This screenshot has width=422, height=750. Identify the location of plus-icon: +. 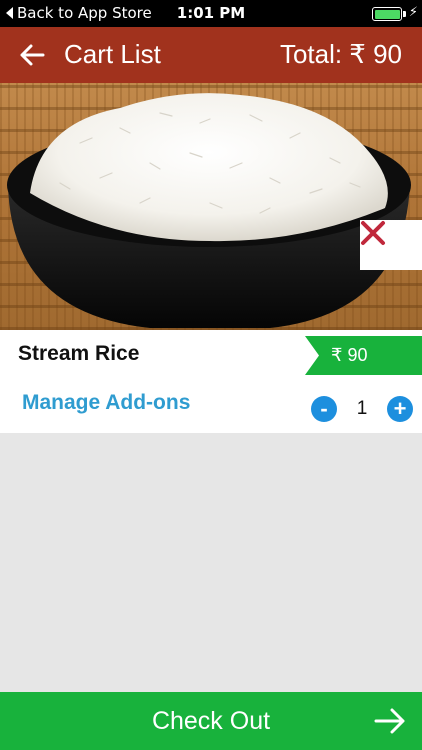
(400, 408).